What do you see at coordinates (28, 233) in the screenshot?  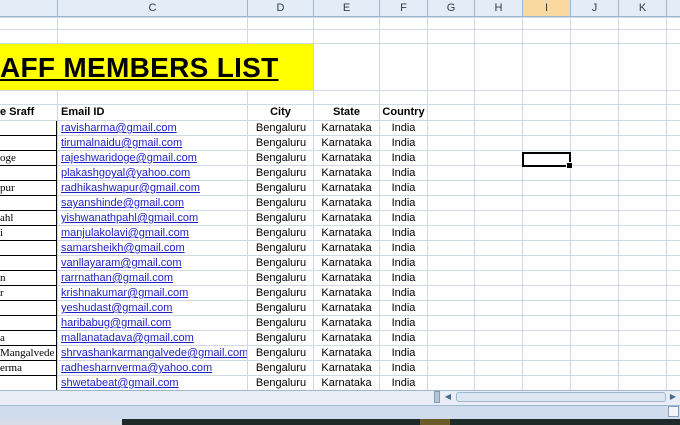 I see `name-cell: i` at bounding box center [28, 233].